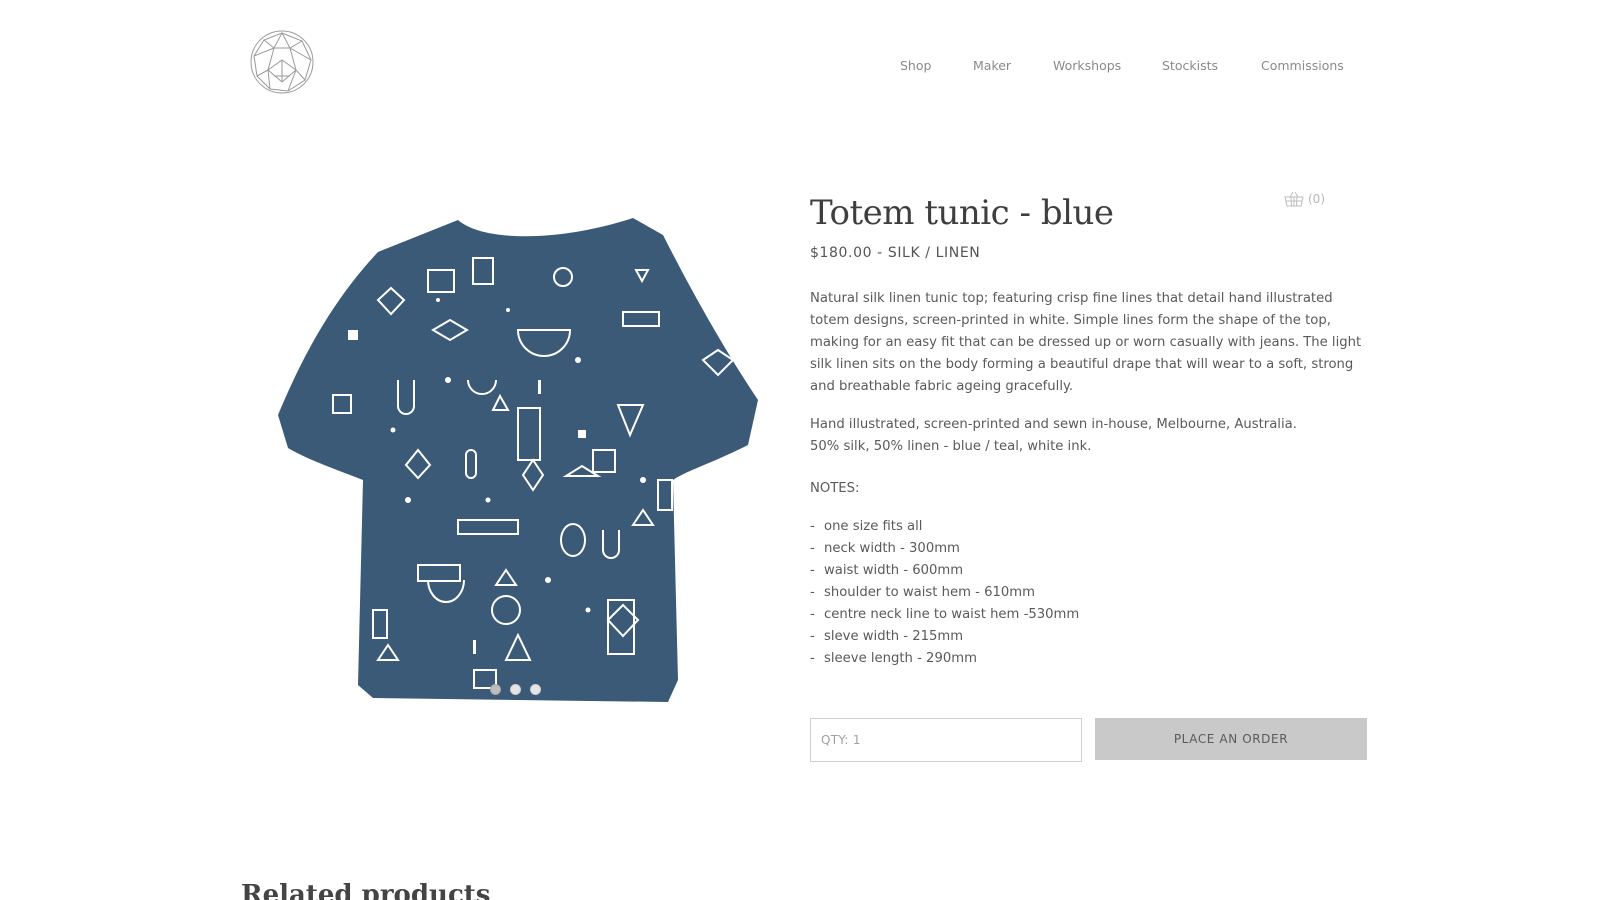 The height and width of the screenshot is (900, 1600). I want to click on list-item: - neck width - 300mm, so click(885, 548).